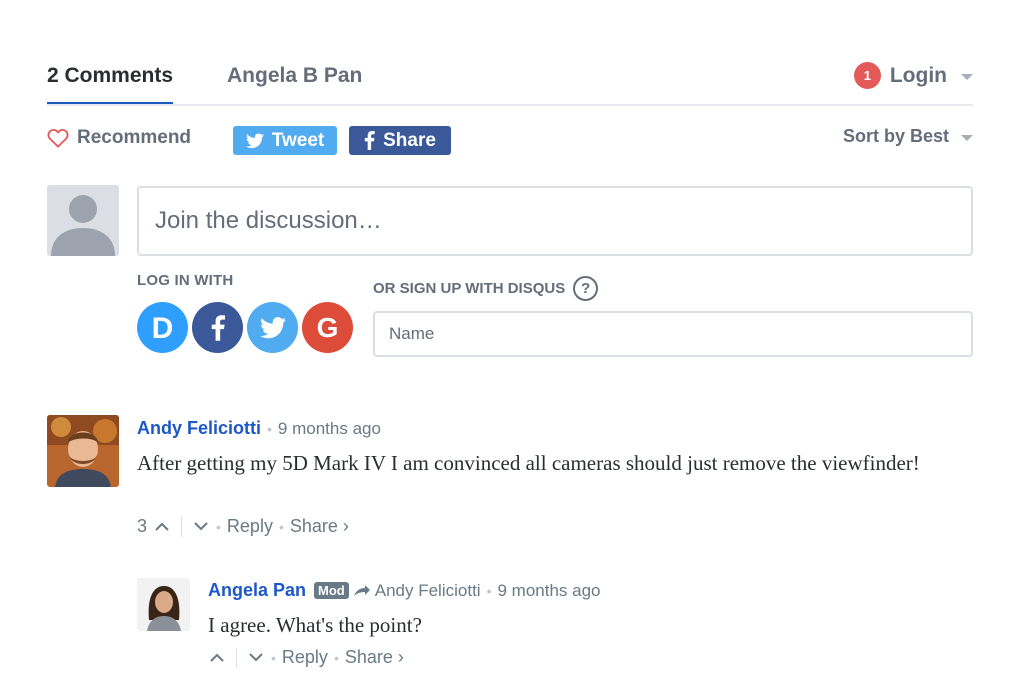 Image resolution: width=1024 pixels, height=687 pixels. What do you see at coordinates (586, 288) in the screenshot?
I see `help-icon: ?` at bounding box center [586, 288].